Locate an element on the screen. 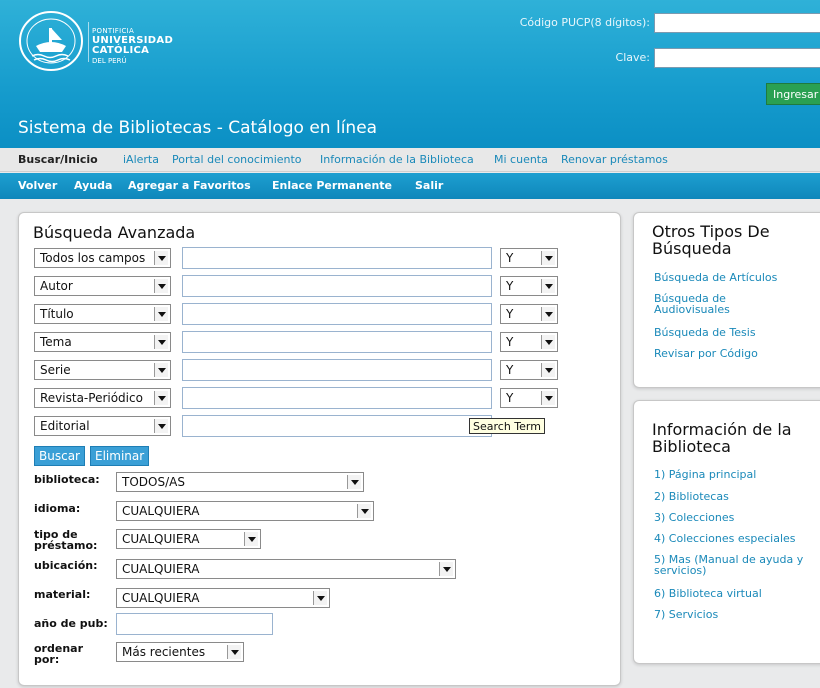 The width and height of the screenshot is (820, 688). library-info-title-line2: Biblioteca is located at coordinates (691, 446).